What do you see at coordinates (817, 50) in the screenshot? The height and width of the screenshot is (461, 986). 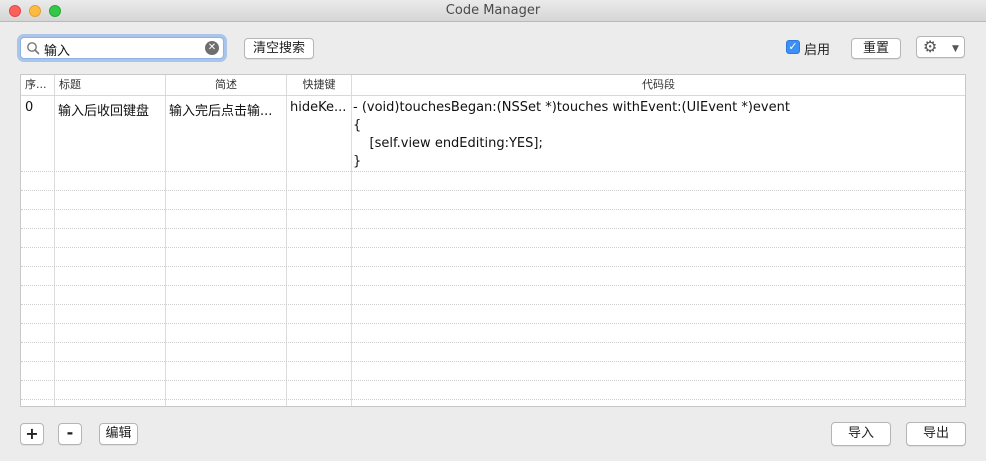 I see `enable-label: 启用` at bounding box center [817, 50].